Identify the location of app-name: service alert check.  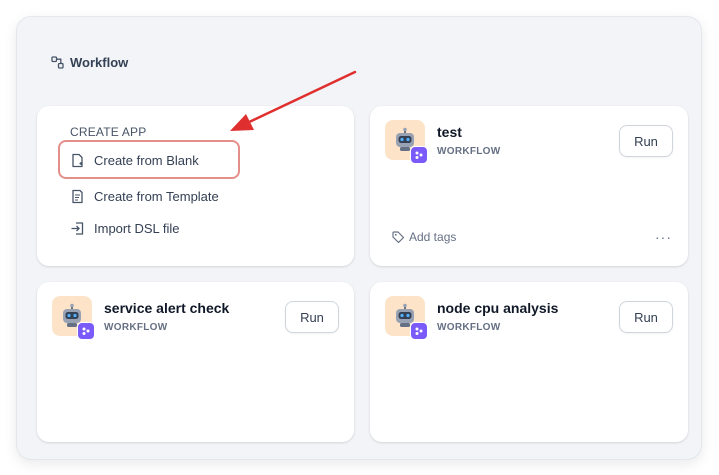
(167, 308).